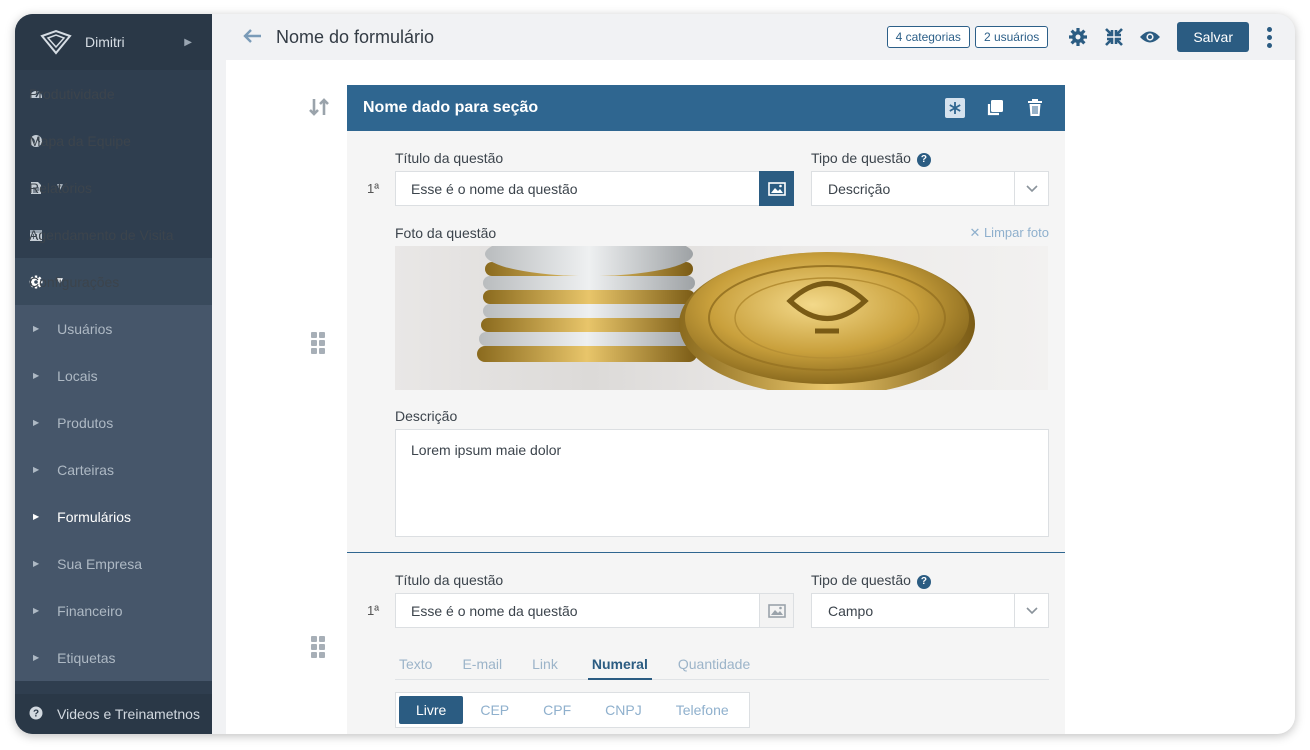 Image resolution: width=1310 pixels, height=750 pixels. What do you see at coordinates (101, 234) in the screenshot?
I see `sidebar-item-label: Agendamento de Visita` at bounding box center [101, 234].